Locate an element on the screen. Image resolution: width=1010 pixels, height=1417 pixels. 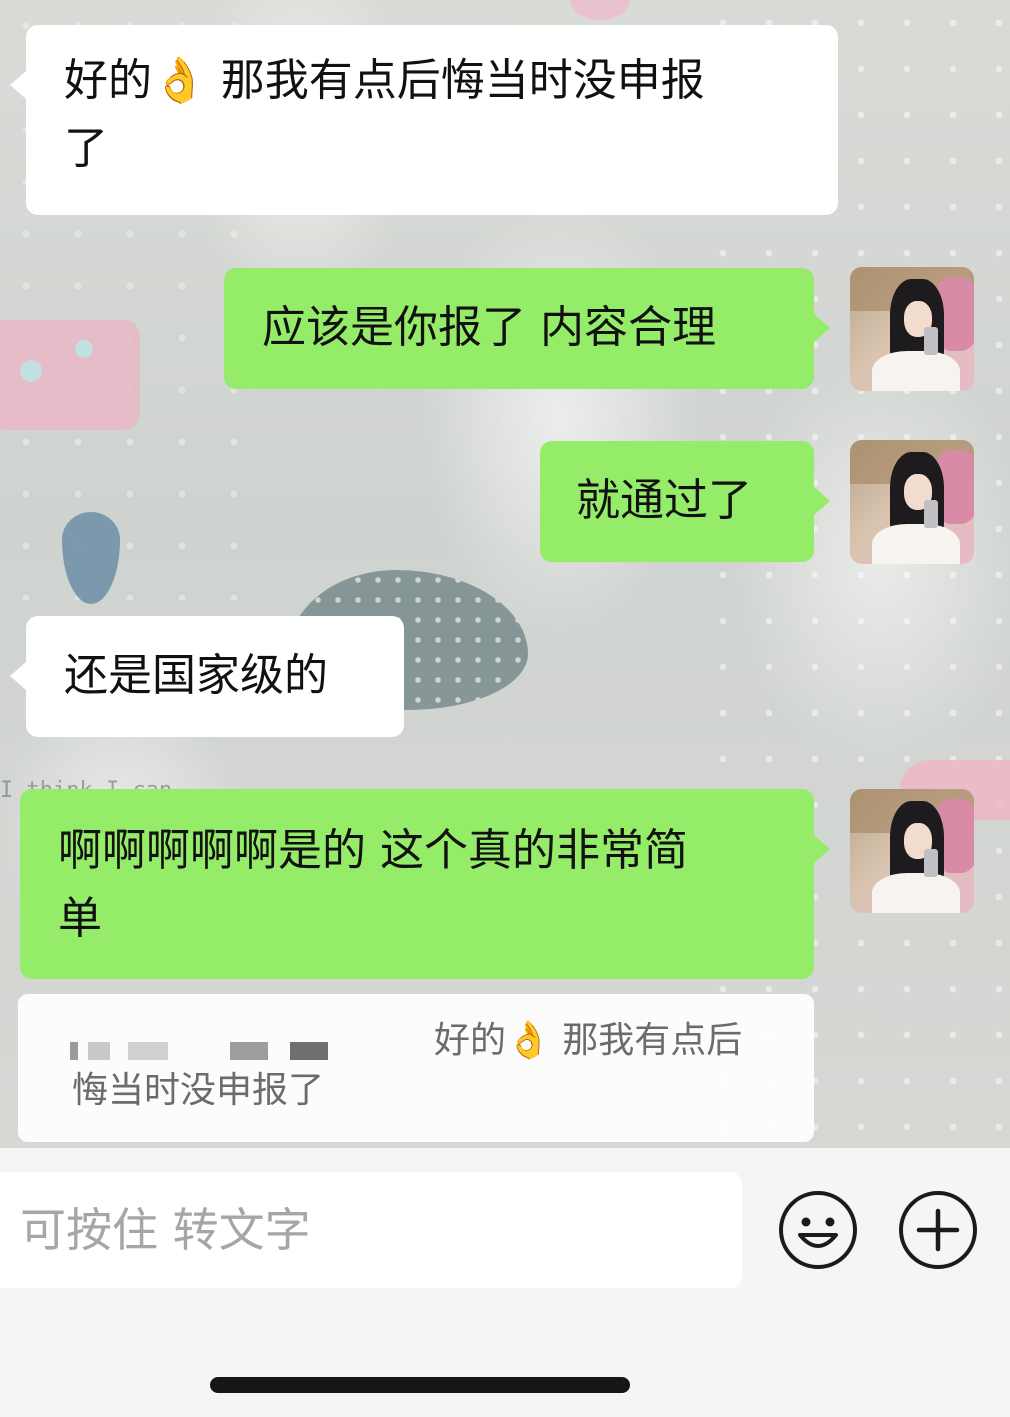
plus-icon is located at coordinates (938, 1230).